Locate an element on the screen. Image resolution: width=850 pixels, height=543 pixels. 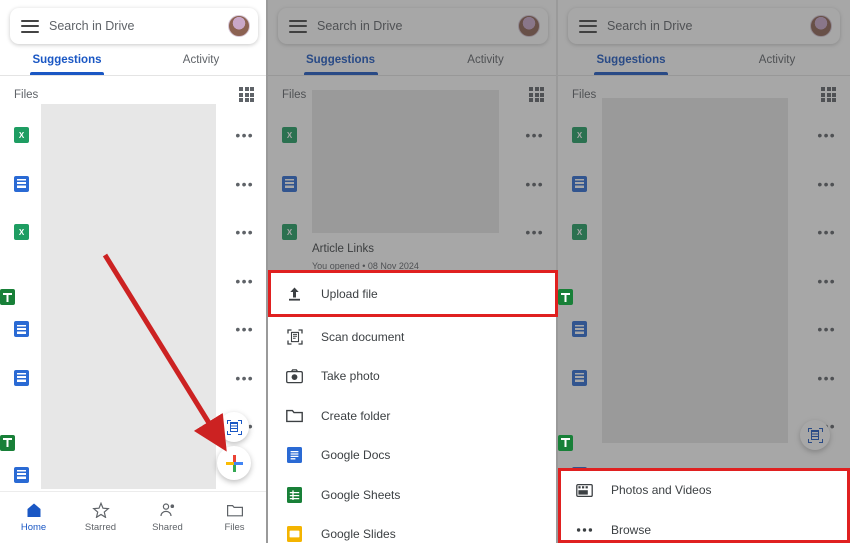
files-label: Files is located at coordinates (26, 94).